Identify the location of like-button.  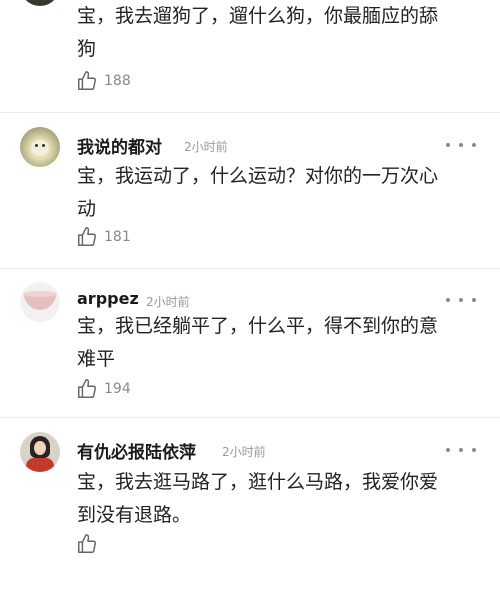
(90, 544).